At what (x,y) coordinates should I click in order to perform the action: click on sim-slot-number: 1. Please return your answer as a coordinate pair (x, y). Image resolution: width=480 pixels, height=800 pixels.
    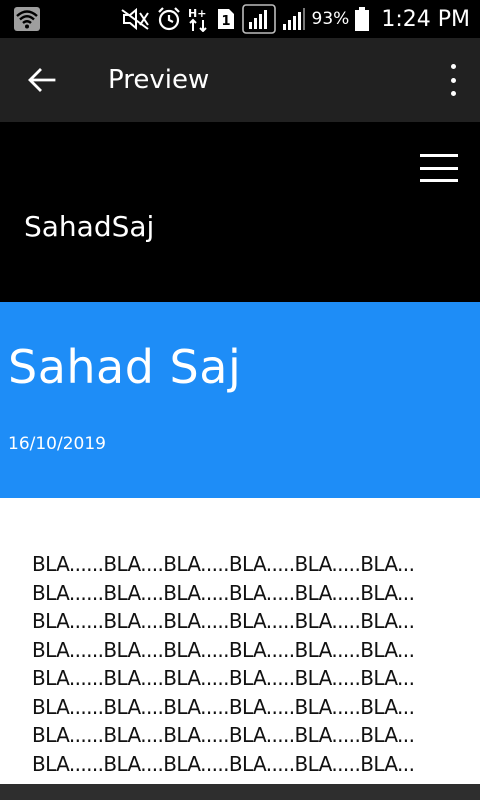
    Looking at the image, I should click on (225, 21).